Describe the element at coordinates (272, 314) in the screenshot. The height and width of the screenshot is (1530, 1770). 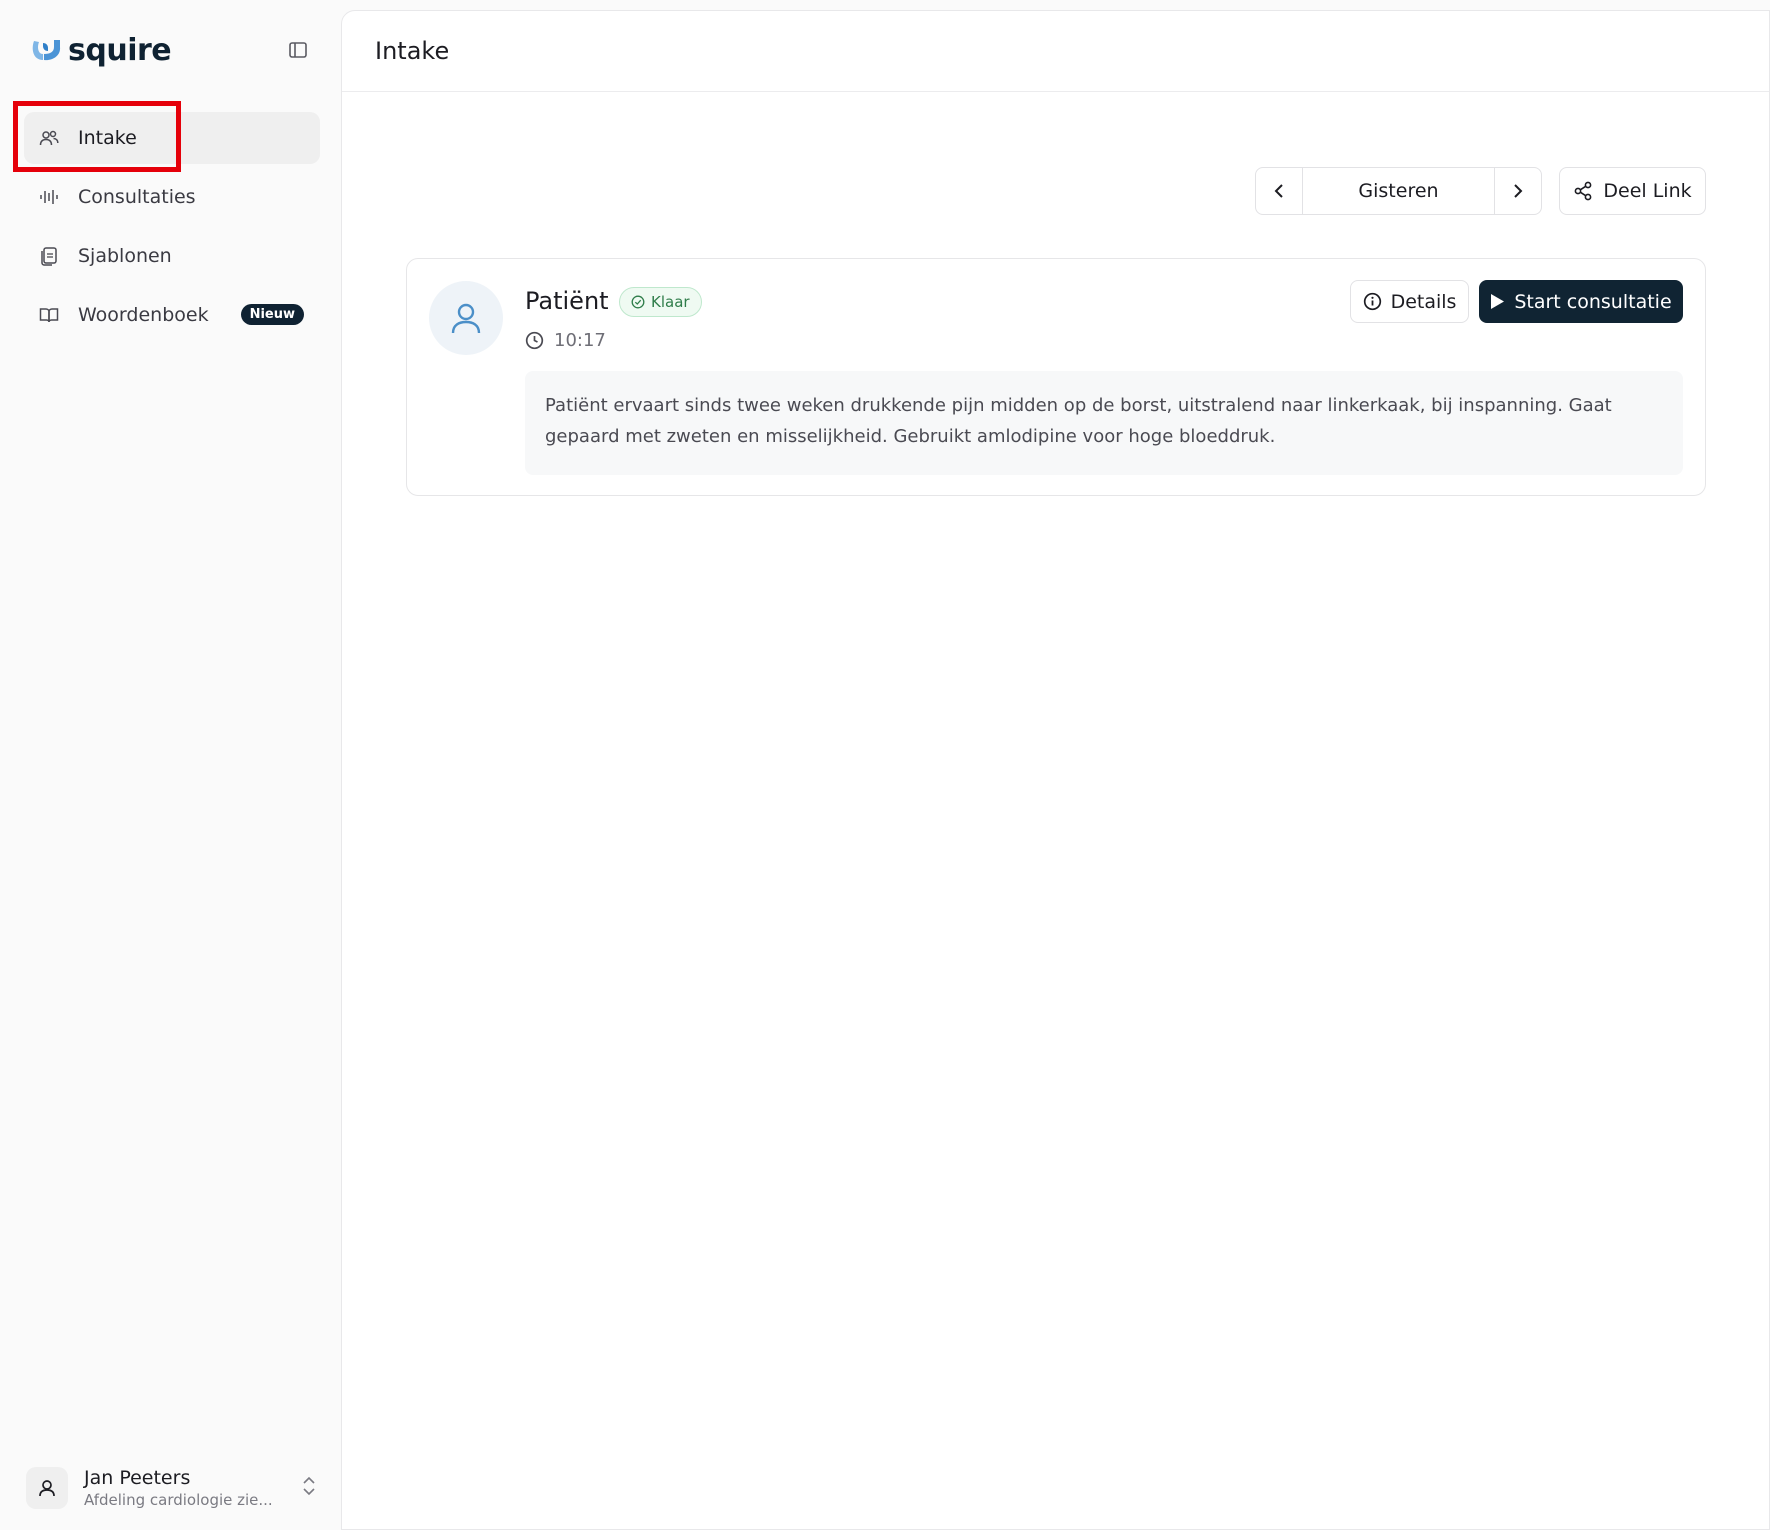
I see `new-badge: Nieuw` at that location.